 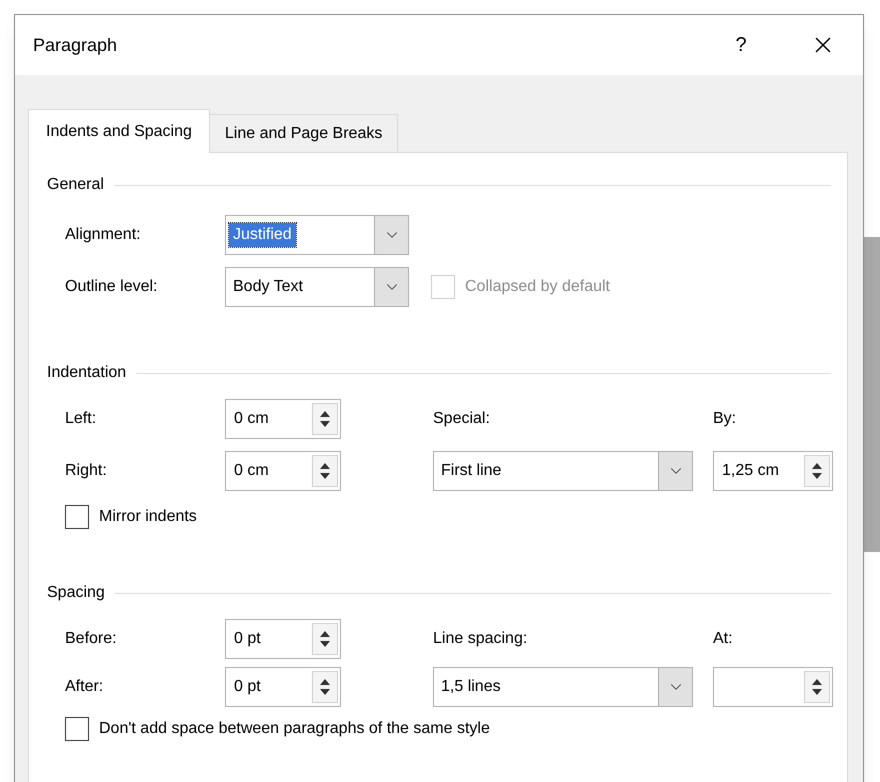 What do you see at coordinates (84, 686) in the screenshot?
I see `field-label: After:` at bounding box center [84, 686].